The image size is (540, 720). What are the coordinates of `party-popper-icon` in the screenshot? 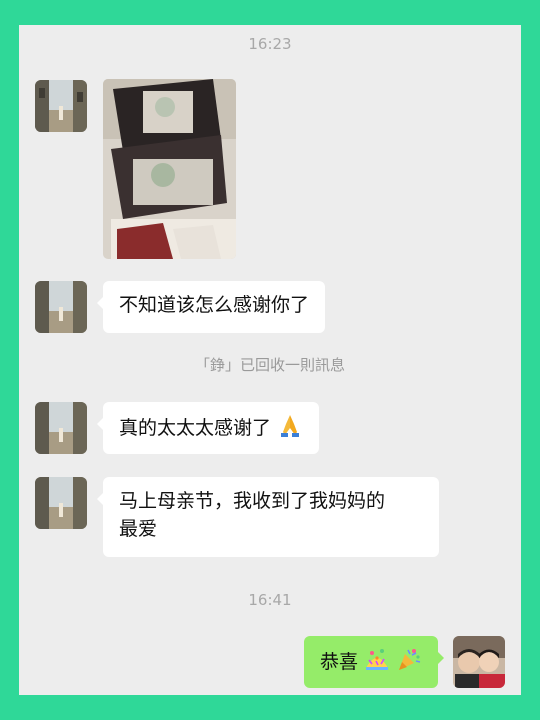 It's located at (409, 663).